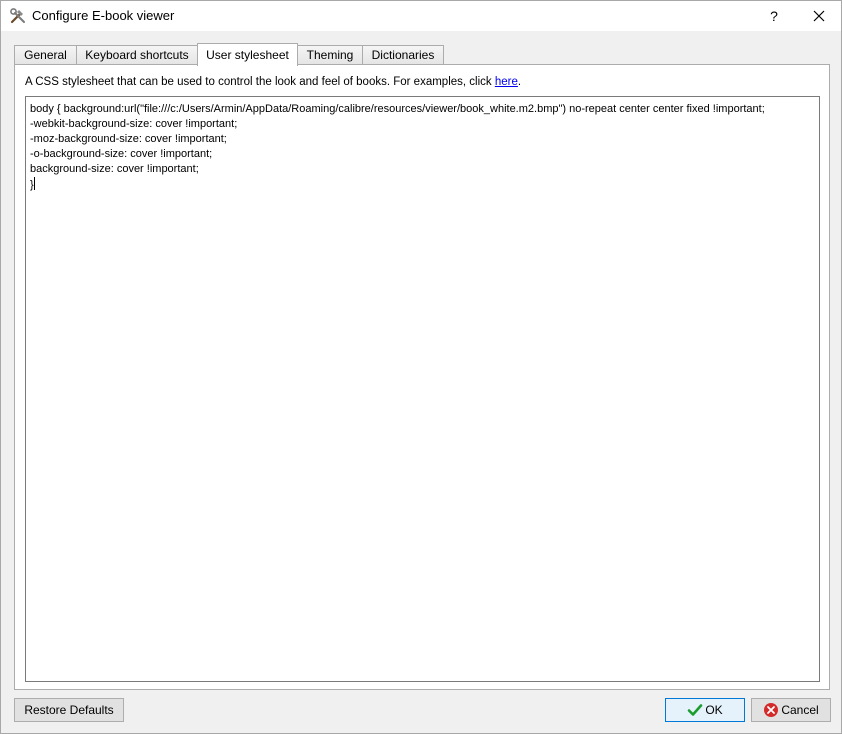 The height and width of the screenshot is (734, 842). Describe the element at coordinates (34, 183) in the screenshot. I see `text-cursor` at that location.